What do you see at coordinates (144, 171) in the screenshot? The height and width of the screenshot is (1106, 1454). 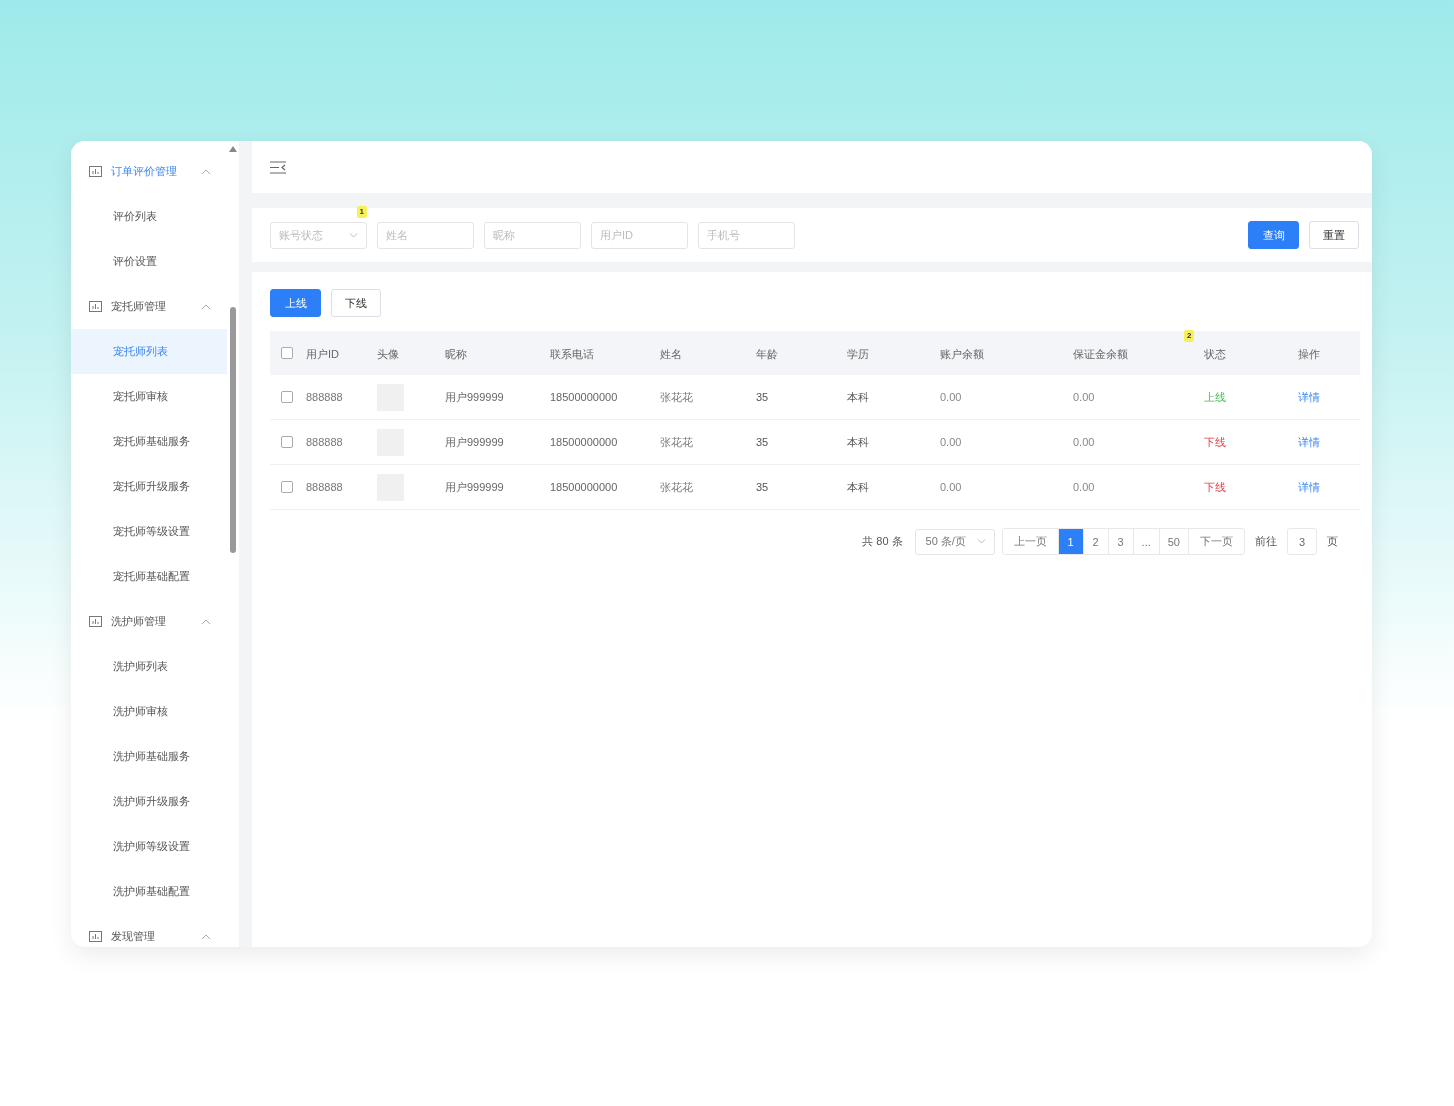 I see `menu-group-title: 订单评价管理` at bounding box center [144, 171].